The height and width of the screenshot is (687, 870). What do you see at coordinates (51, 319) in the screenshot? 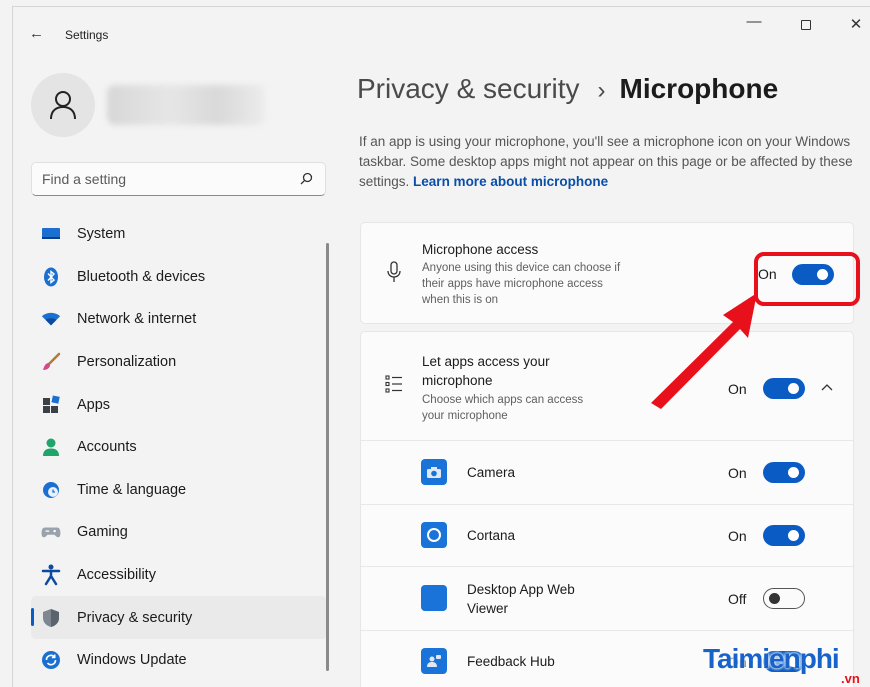
I see `wifi-icon` at bounding box center [51, 319].